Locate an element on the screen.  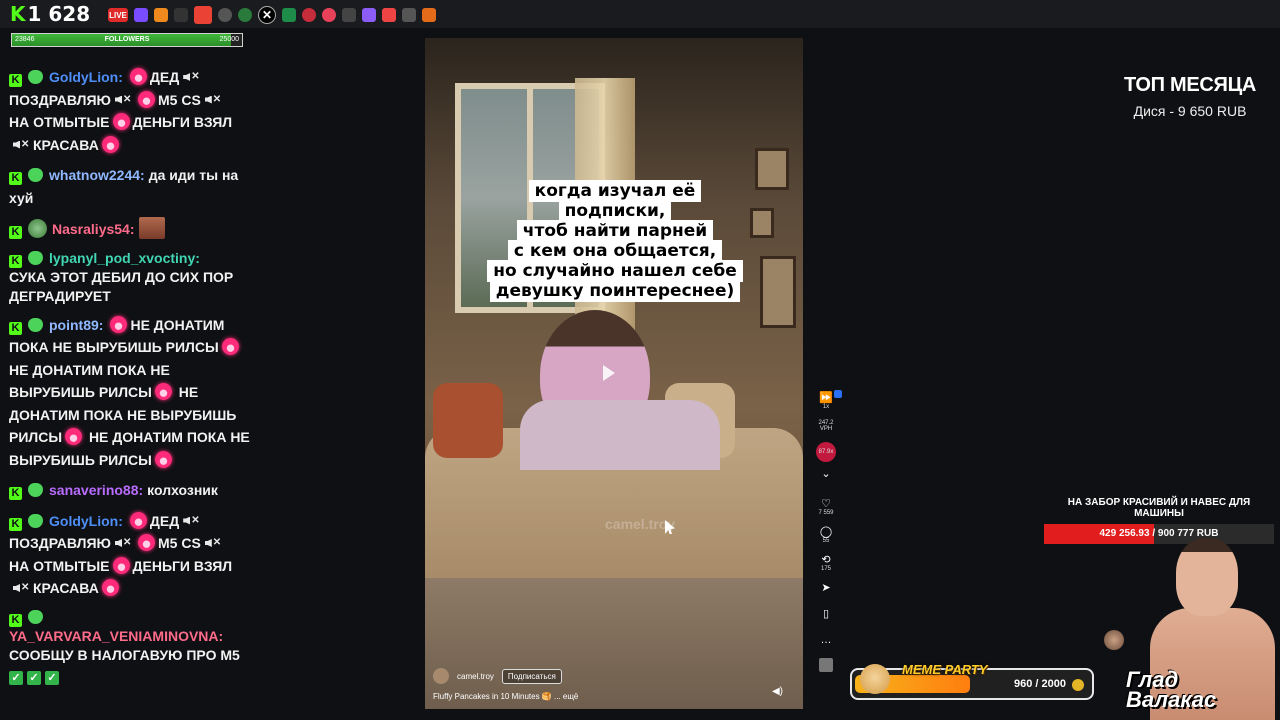
author-name: camel.troy is located at coordinates (475, 676).